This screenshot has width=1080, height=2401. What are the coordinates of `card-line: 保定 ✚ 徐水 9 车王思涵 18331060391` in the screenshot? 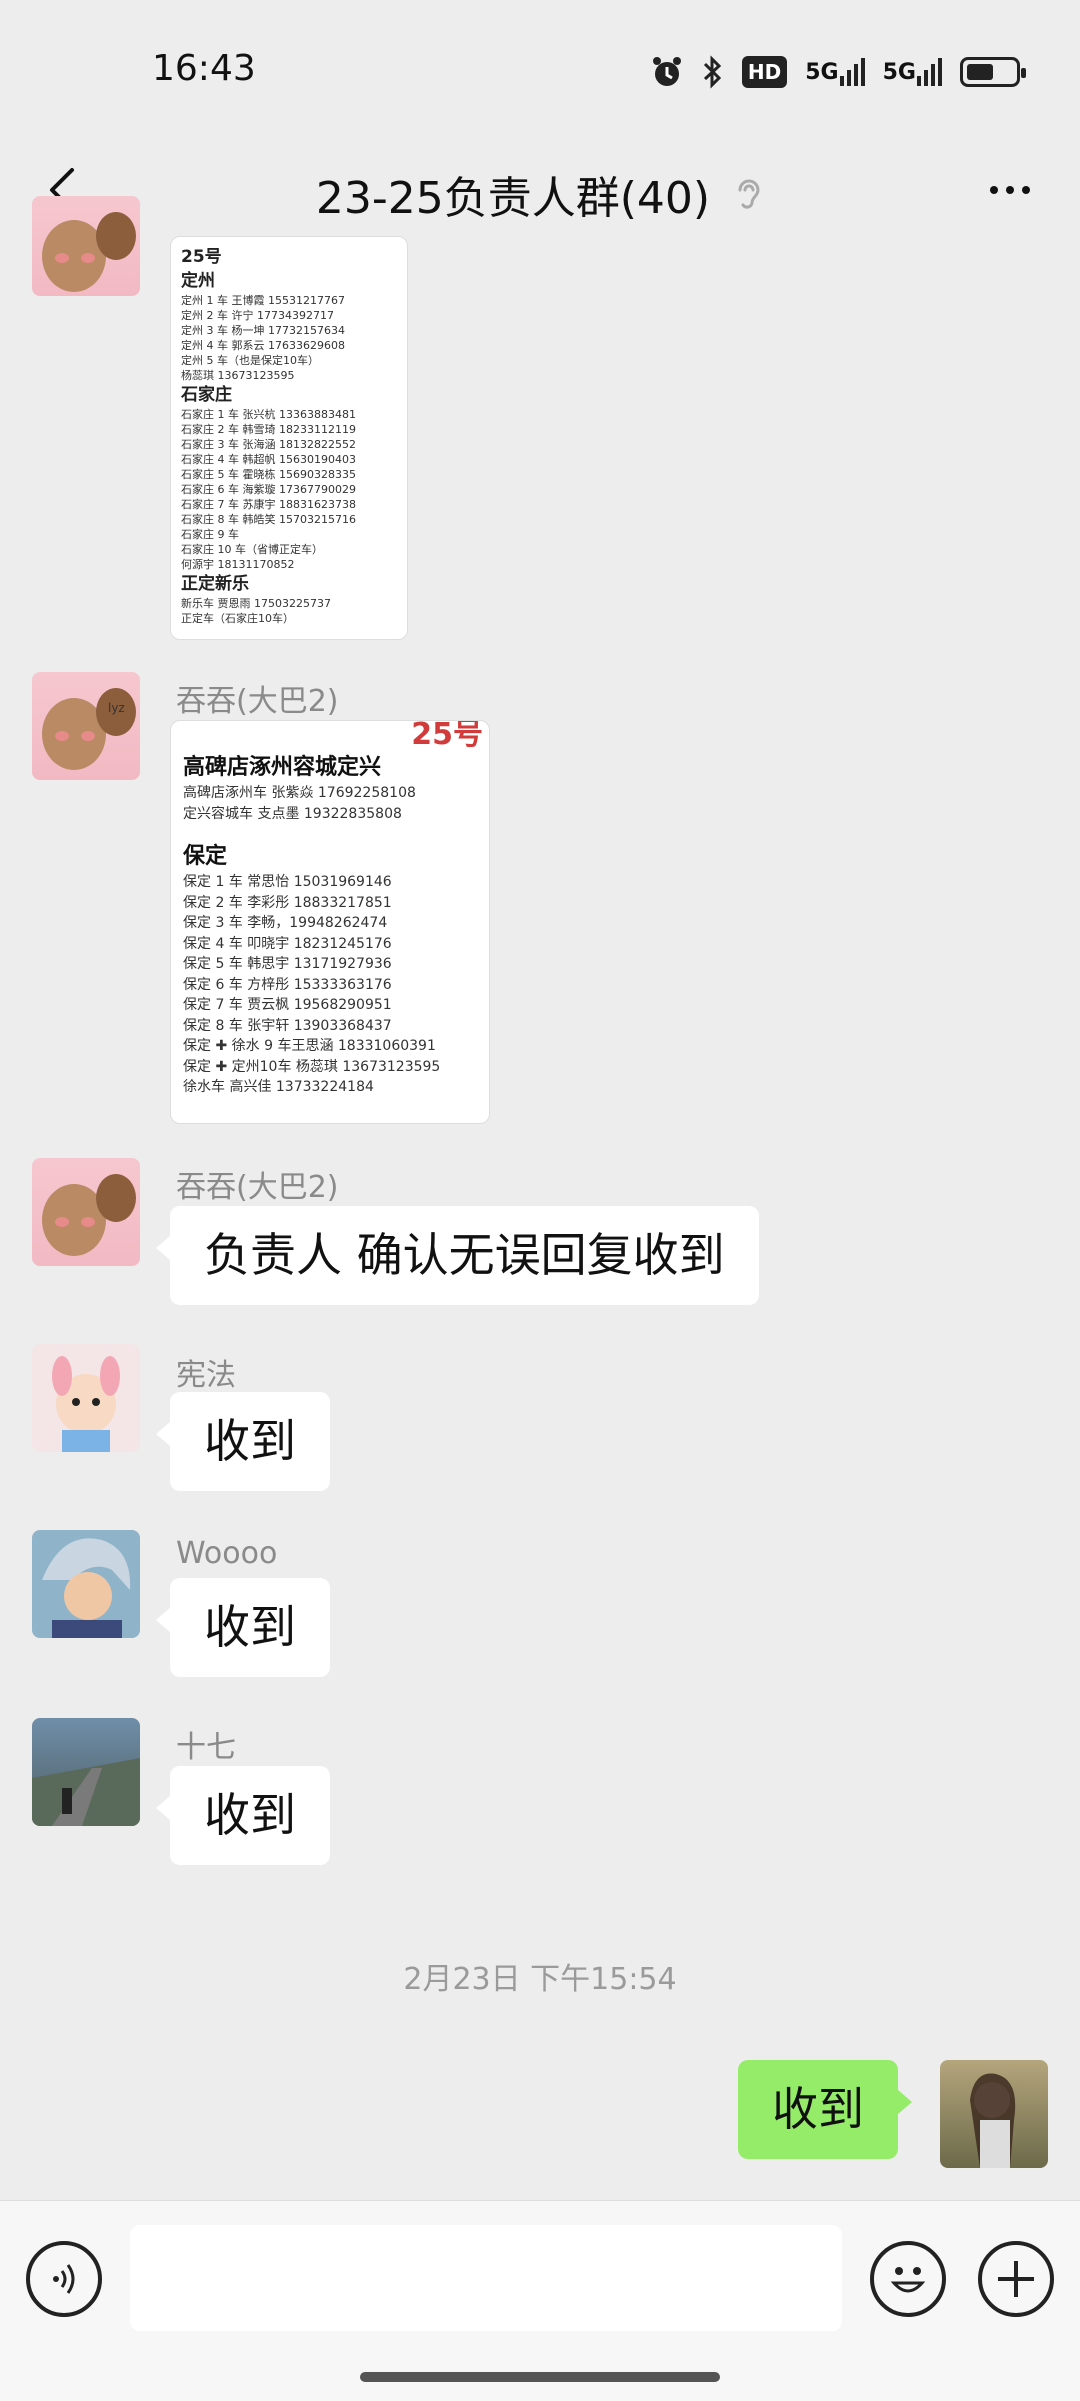 It's located at (309, 1046).